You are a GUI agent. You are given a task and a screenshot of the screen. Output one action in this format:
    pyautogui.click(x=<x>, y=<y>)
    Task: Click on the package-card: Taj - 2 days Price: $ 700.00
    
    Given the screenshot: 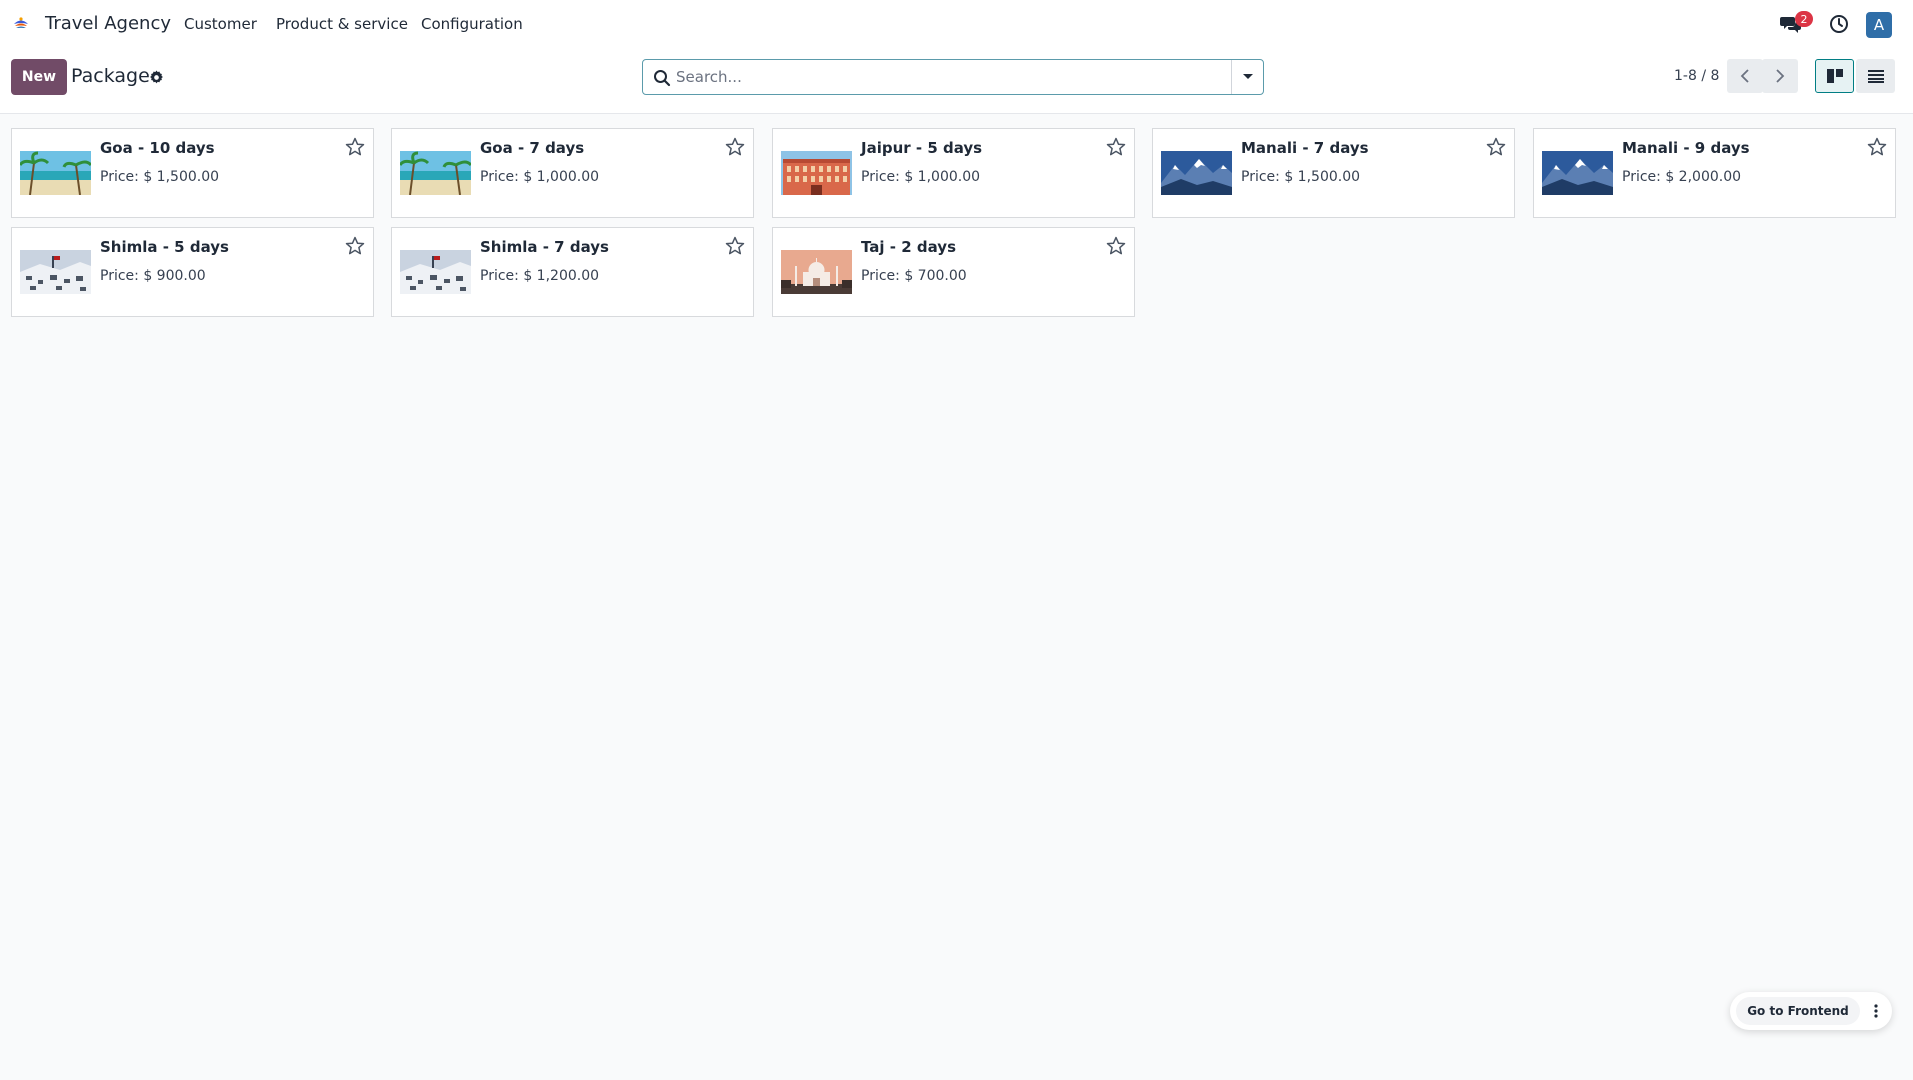 What is the action you would take?
    pyautogui.click(x=953, y=272)
    